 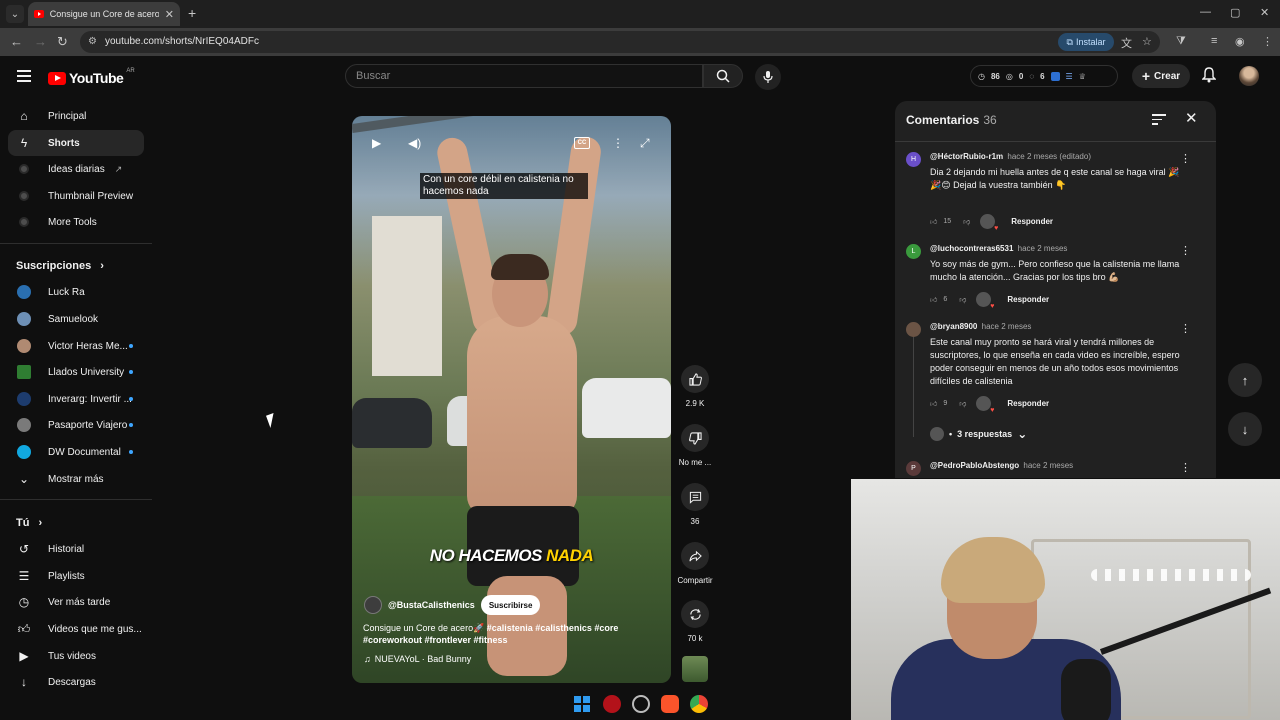 What do you see at coordinates (582, 704) in the screenshot?
I see `windows-start-icon` at bounding box center [582, 704].